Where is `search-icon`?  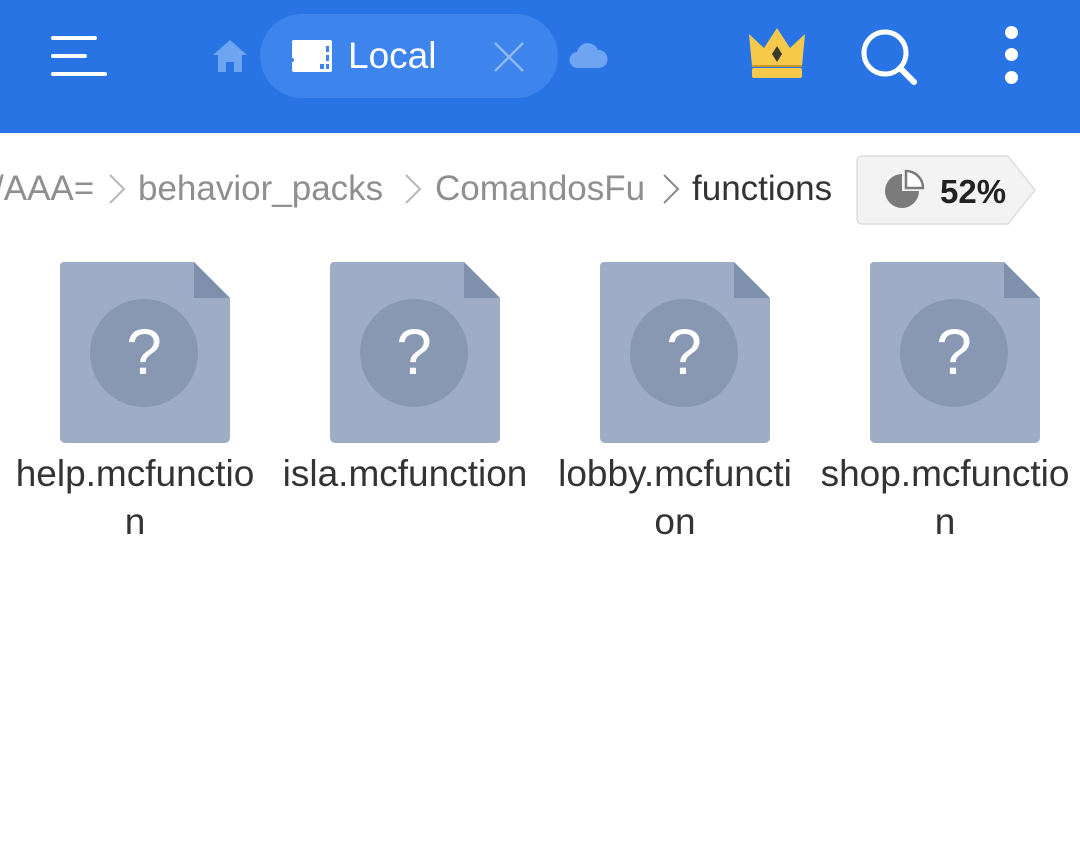 search-icon is located at coordinates (889, 57).